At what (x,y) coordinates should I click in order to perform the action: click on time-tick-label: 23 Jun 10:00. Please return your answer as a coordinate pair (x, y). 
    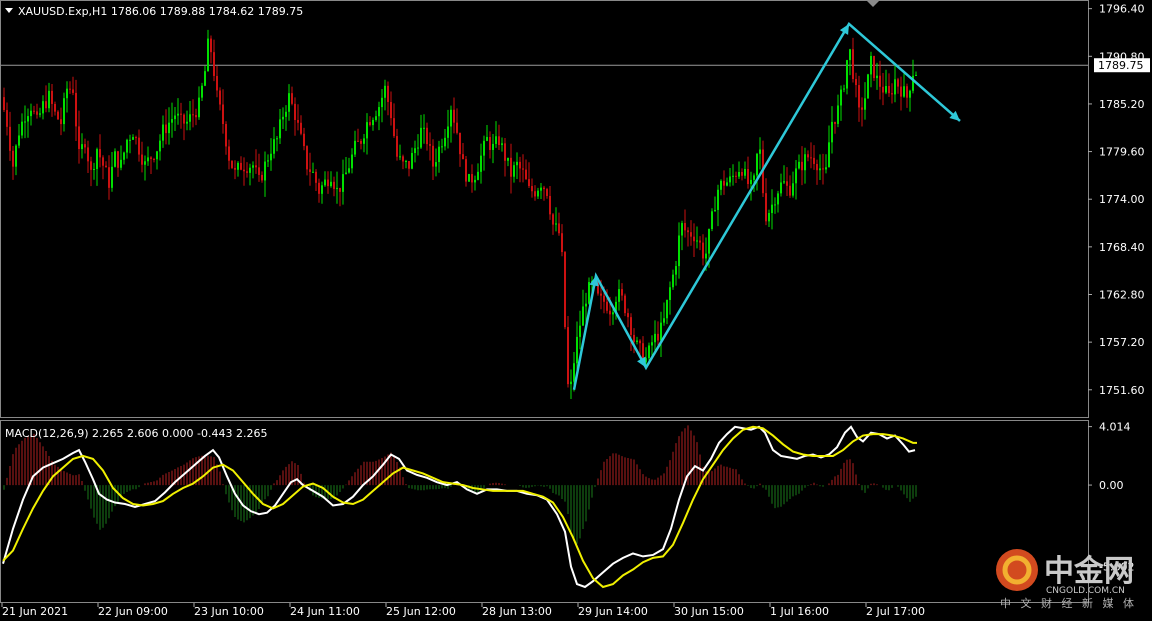
    Looking at the image, I should click on (229, 611).